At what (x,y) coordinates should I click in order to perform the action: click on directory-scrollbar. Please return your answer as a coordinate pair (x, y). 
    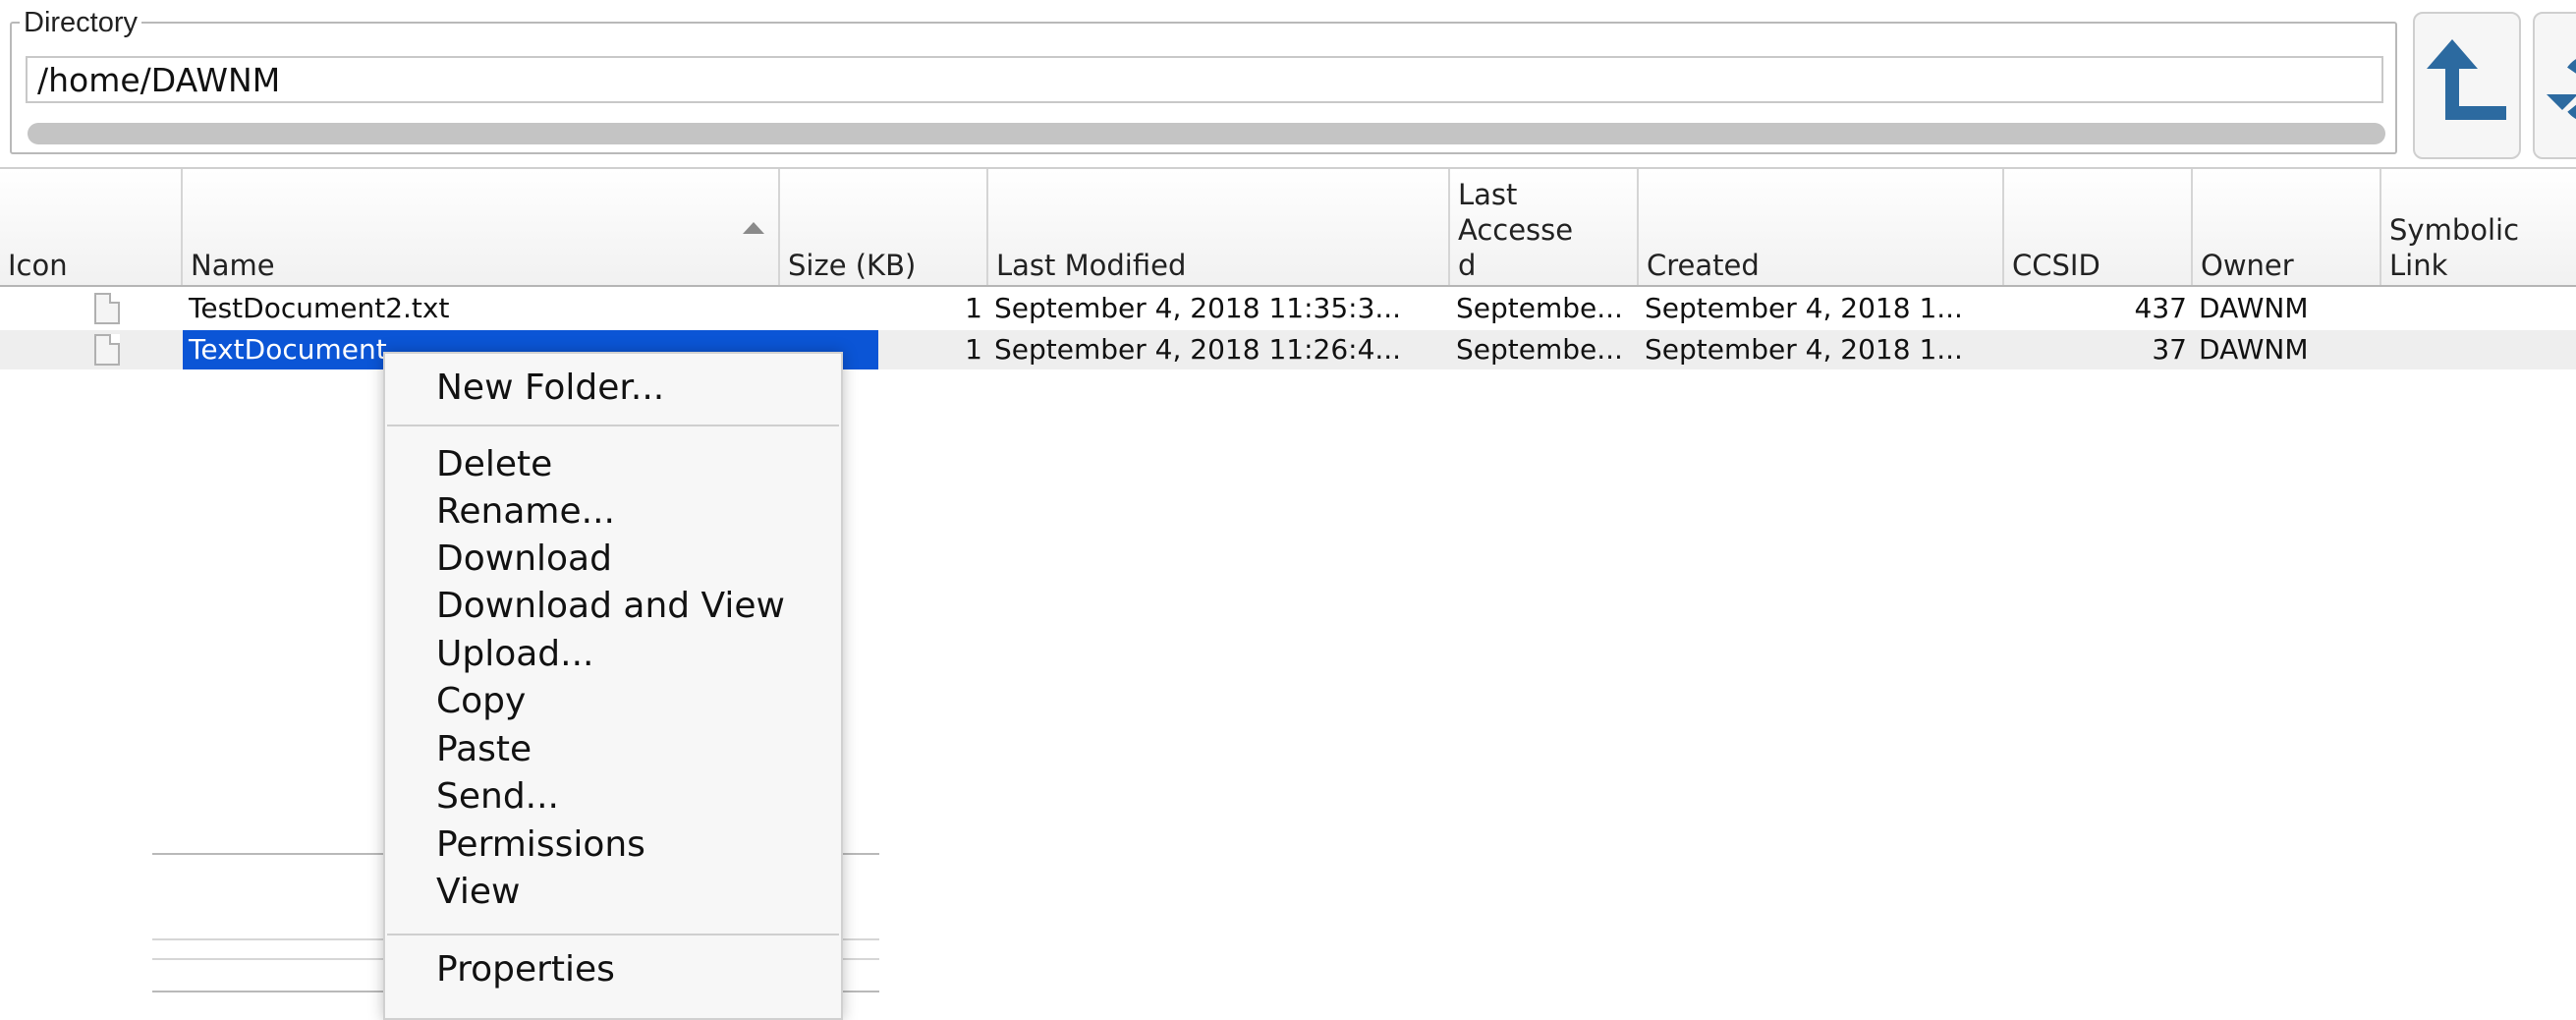
    Looking at the image, I should click on (1206, 133).